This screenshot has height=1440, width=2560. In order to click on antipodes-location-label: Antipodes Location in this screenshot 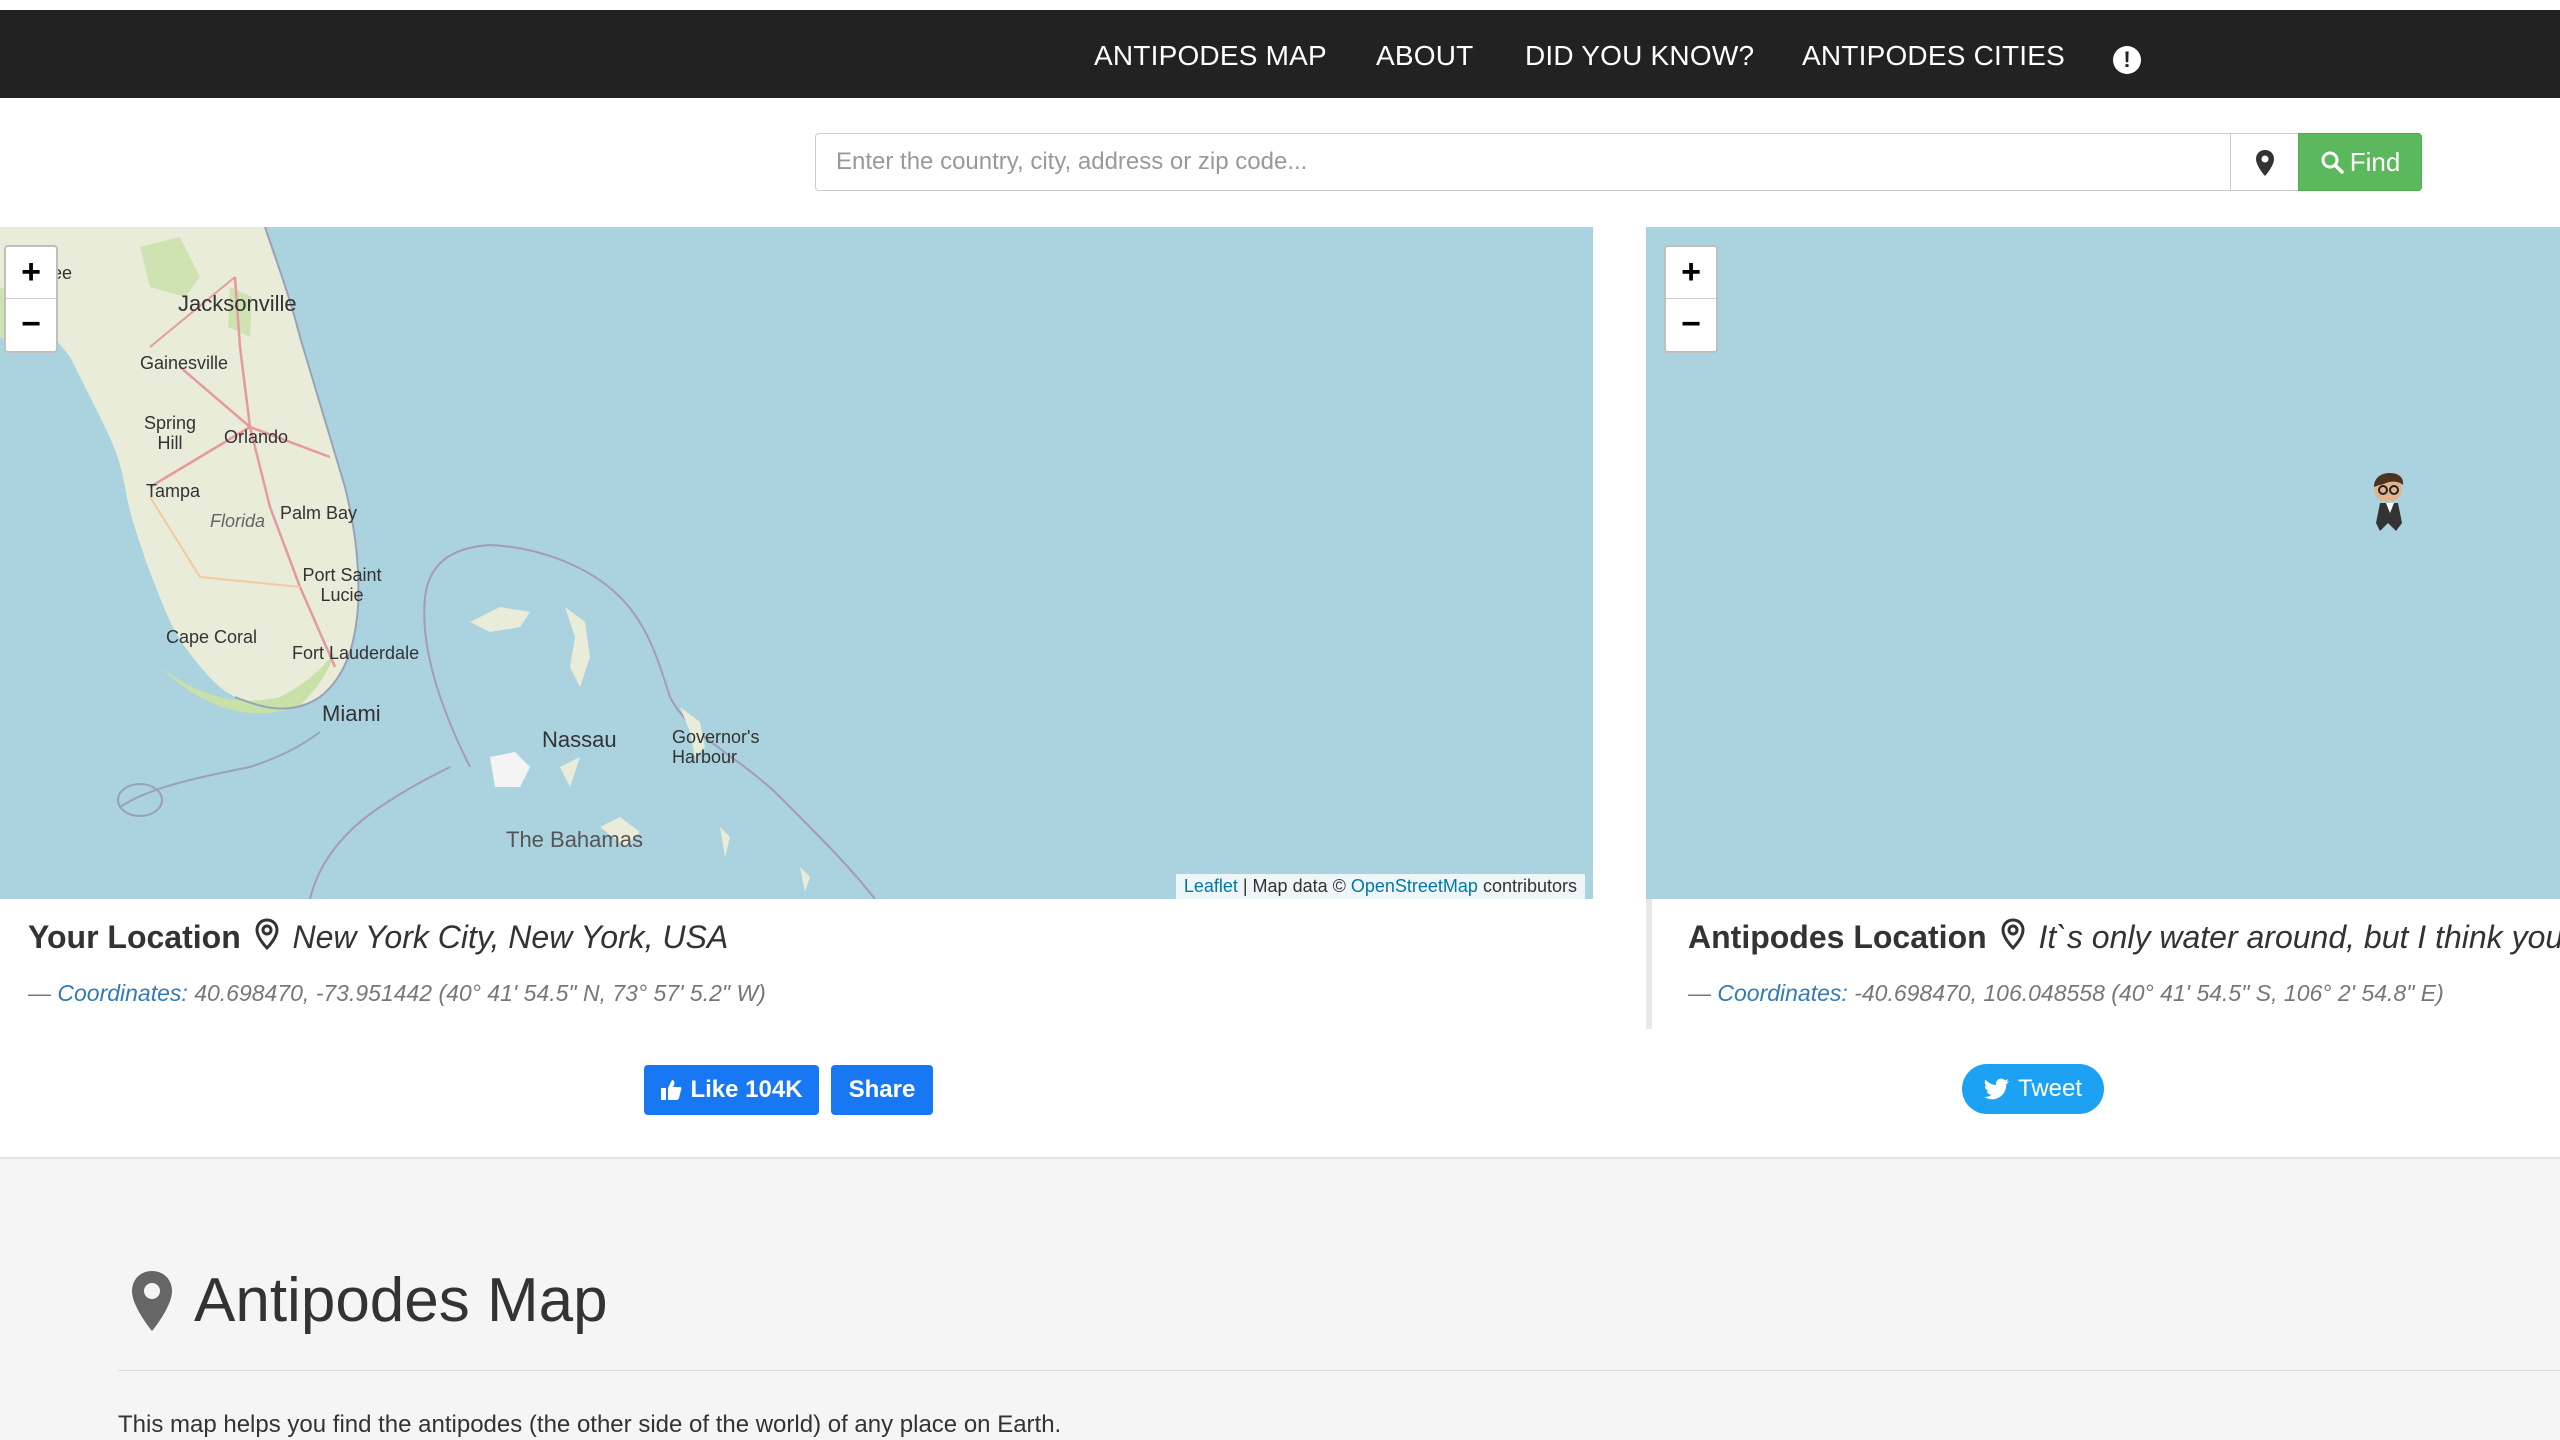, I will do `click(1837, 937)`.